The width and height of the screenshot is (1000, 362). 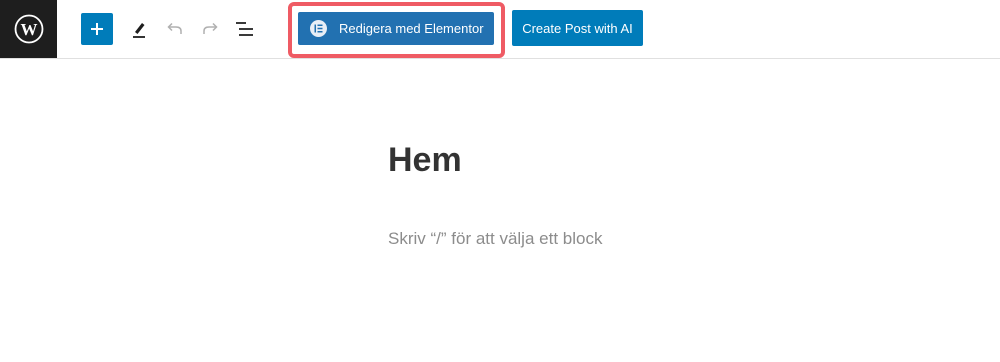 I want to click on pencil-icon, so click(x=139, y=30).